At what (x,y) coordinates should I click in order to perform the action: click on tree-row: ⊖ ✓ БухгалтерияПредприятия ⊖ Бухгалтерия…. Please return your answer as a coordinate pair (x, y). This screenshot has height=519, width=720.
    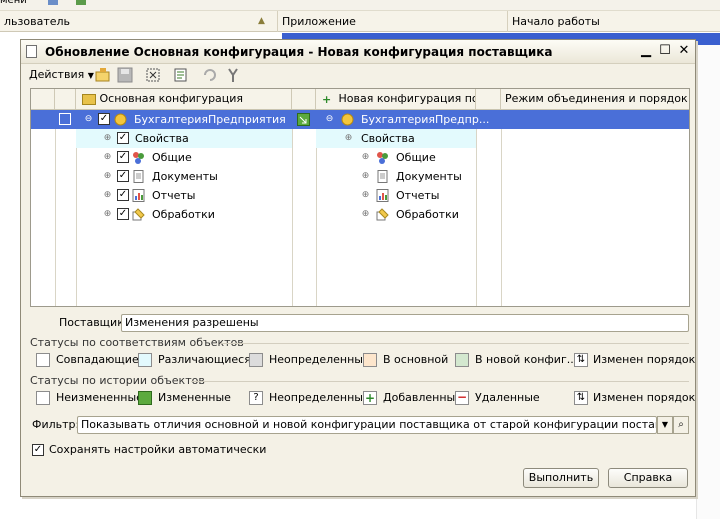
    Looking at the image, I should click on (360, 119).